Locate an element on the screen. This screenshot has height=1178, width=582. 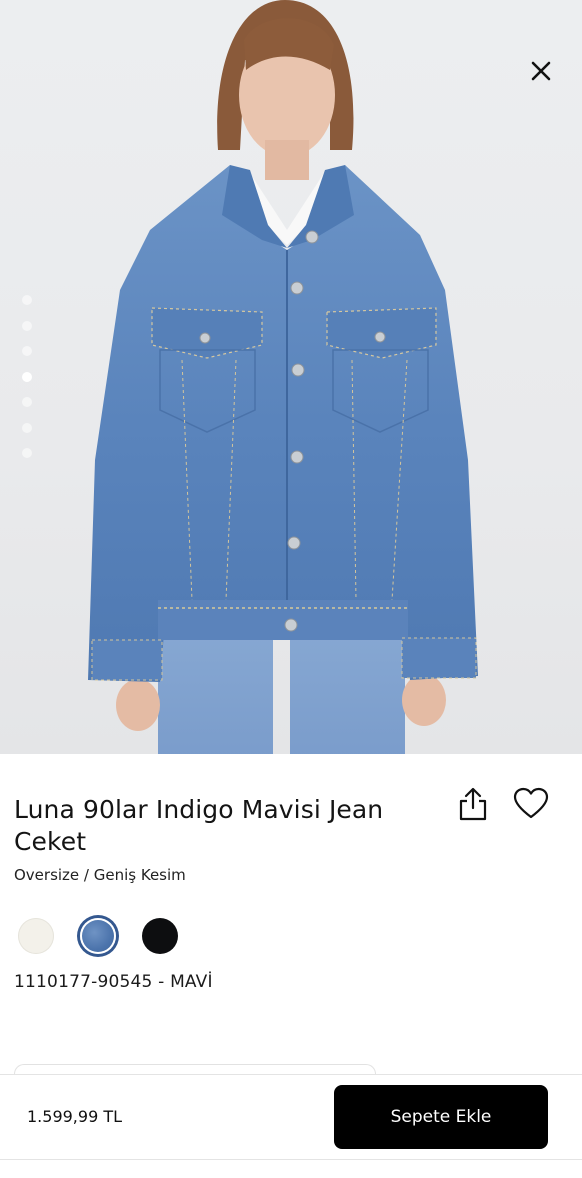
close-button is located at coordinates (541, 71).